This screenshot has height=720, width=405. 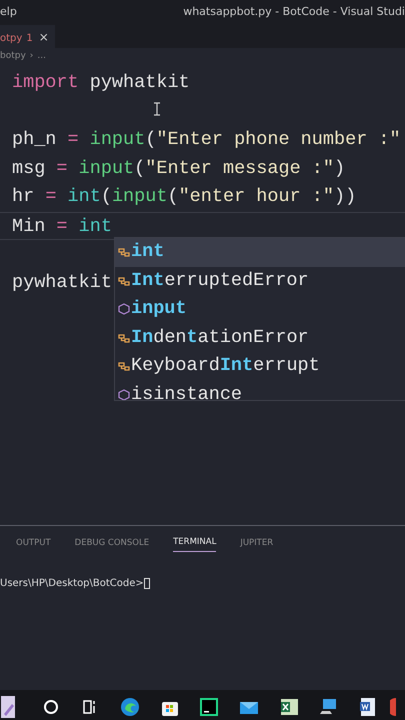 What do you see at coordinates (8, 12) in the screenshot?
I see `menu-item: elp` at bounding box center [8, 12].